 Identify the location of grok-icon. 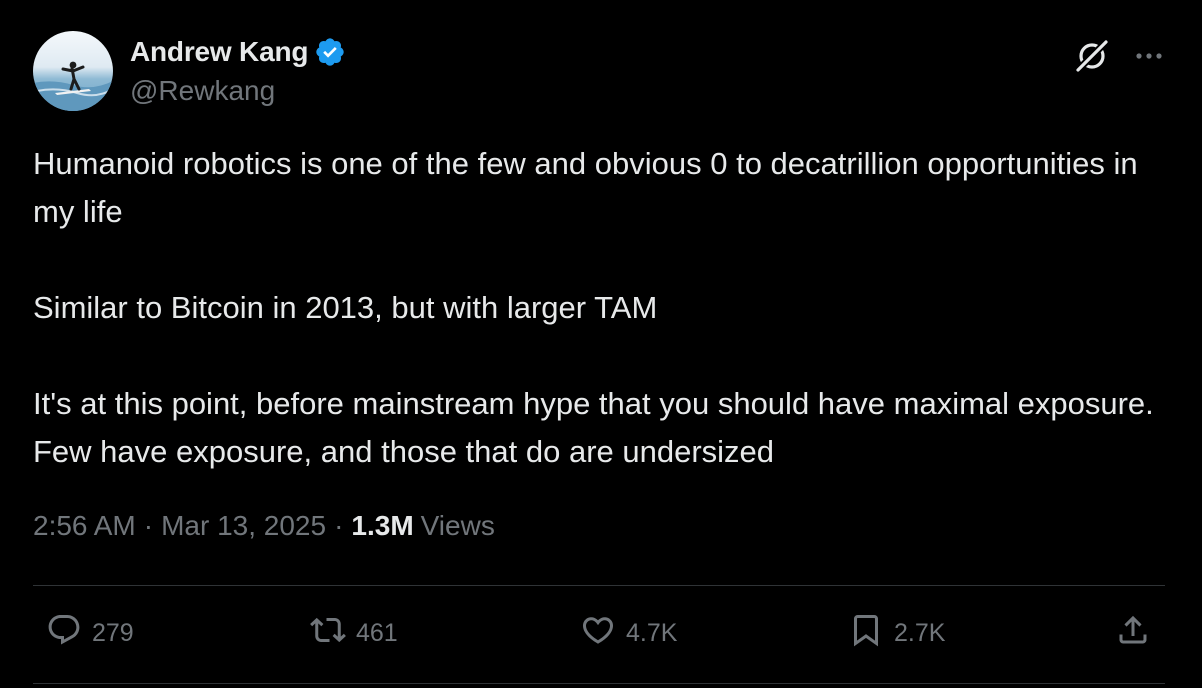
(1092, 56).